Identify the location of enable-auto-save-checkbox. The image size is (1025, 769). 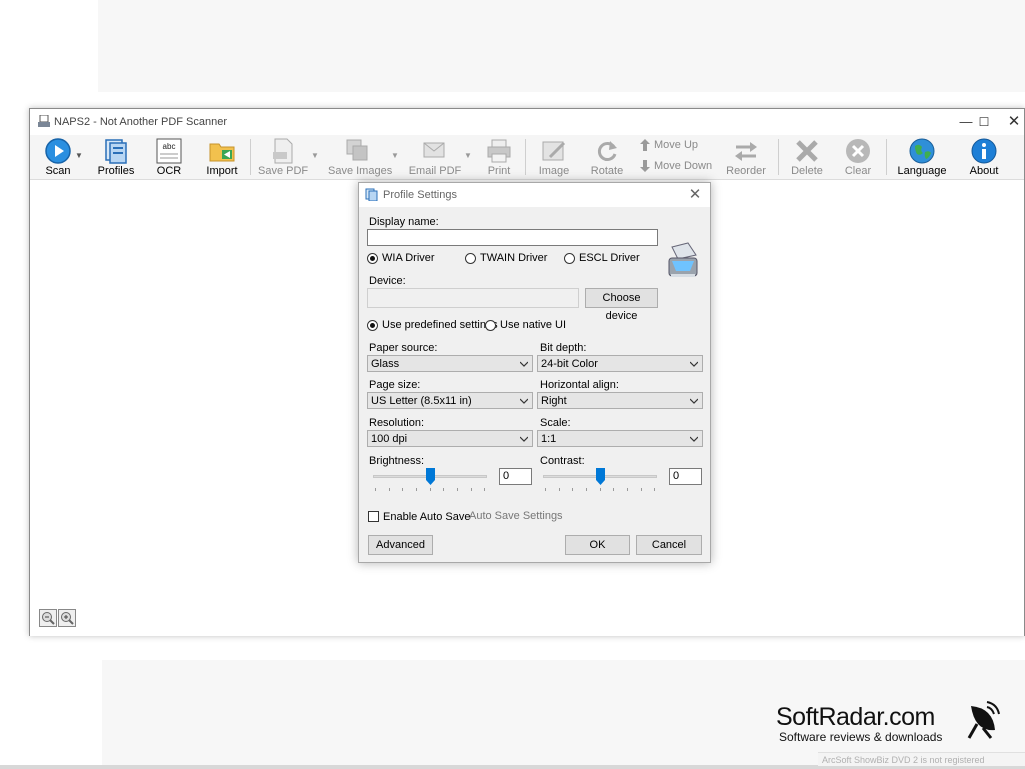
(373, 516).